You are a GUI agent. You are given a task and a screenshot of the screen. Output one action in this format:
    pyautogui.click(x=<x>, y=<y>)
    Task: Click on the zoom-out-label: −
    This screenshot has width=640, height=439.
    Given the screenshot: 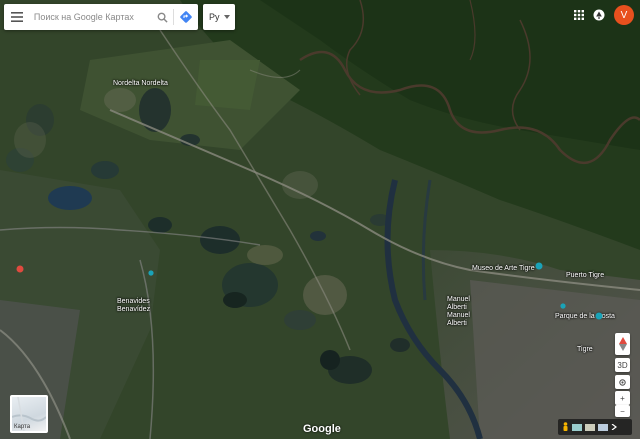 What is the action you would take?
    pyautogui.click(x=622, y=411)
    